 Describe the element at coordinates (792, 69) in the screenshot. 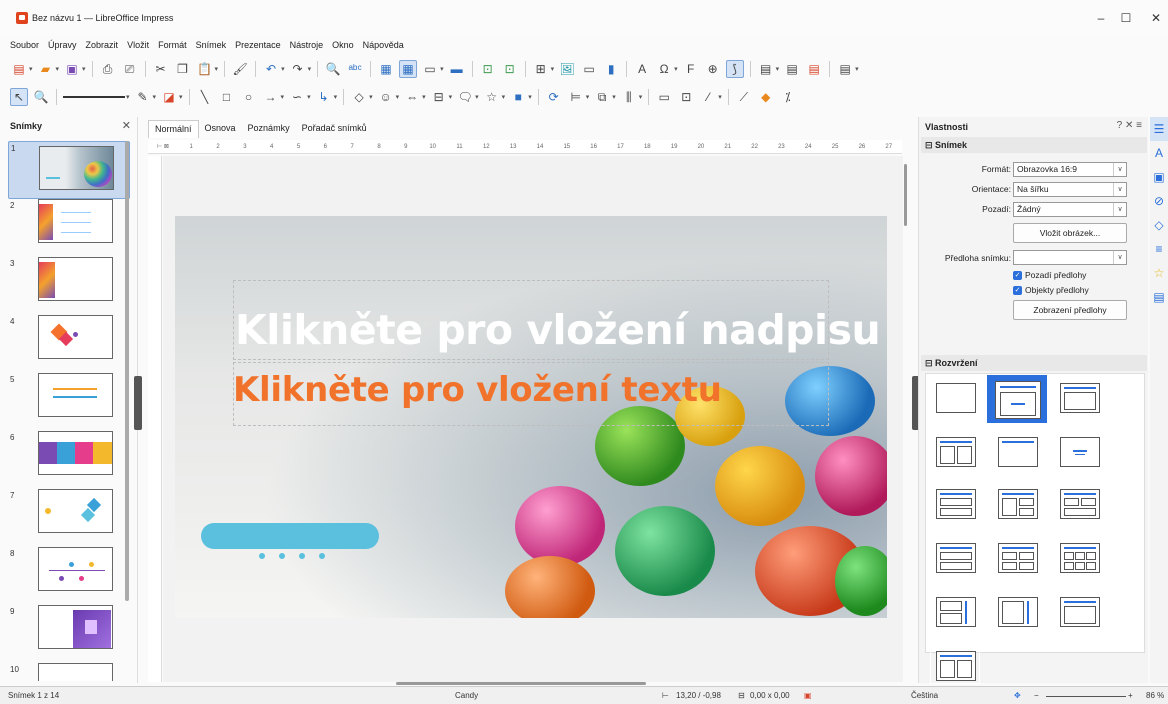

I see `duplicate-slide-icon: ▤` at that location.